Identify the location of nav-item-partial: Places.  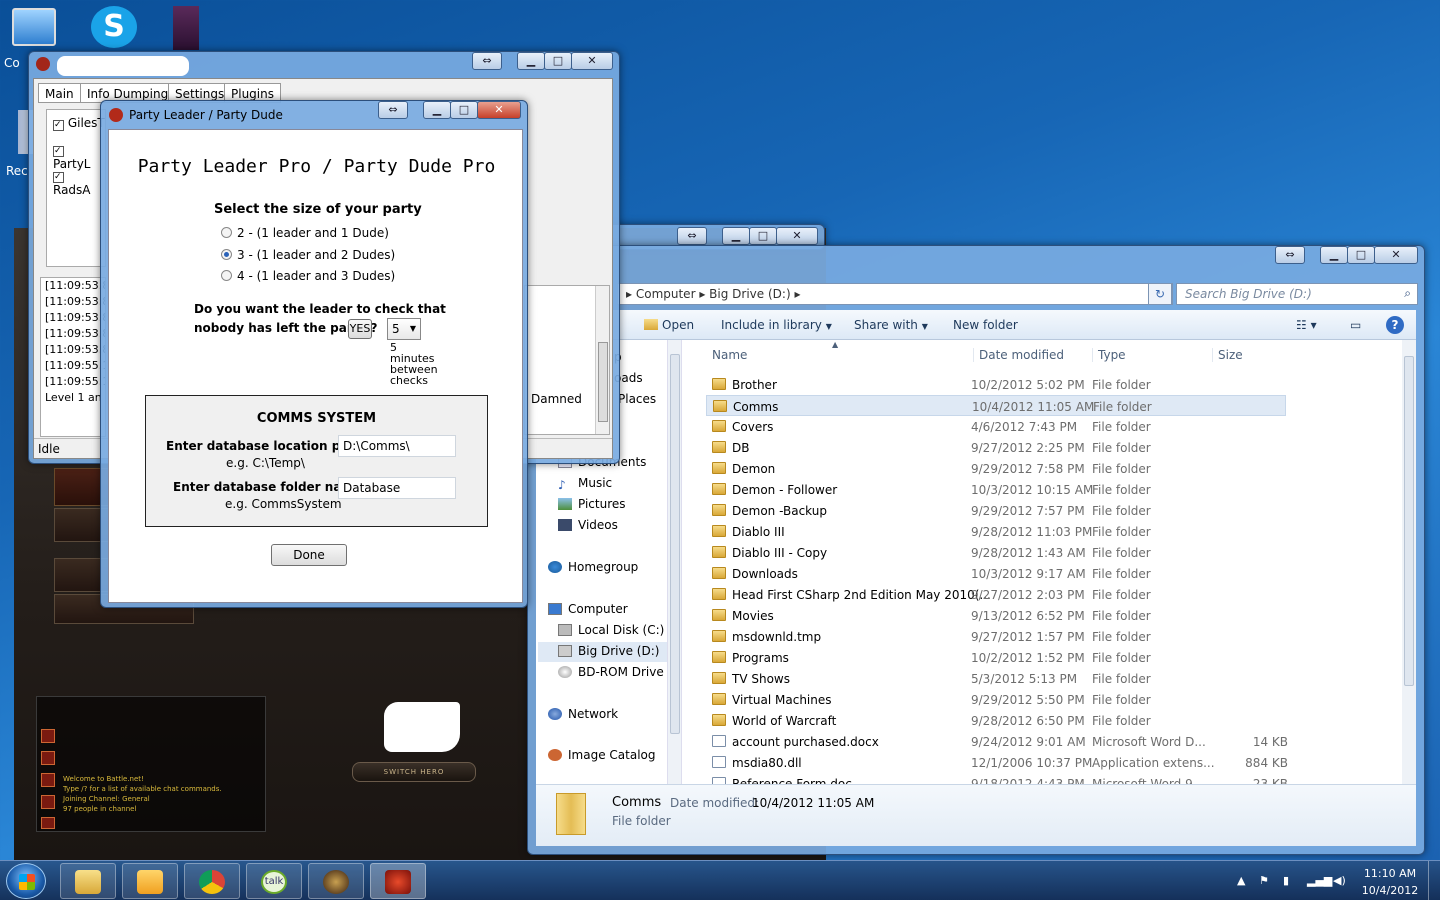
(637, 399).